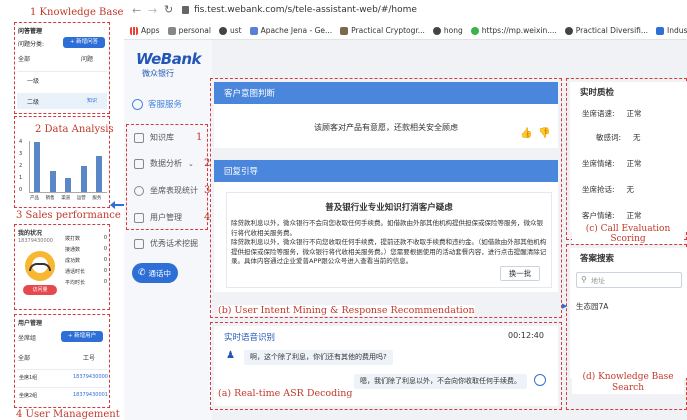 This screenshot has height=420, width=687. Describe the element at coordinates (139, 217) in the screenshot. I see `users-icon` at that location.